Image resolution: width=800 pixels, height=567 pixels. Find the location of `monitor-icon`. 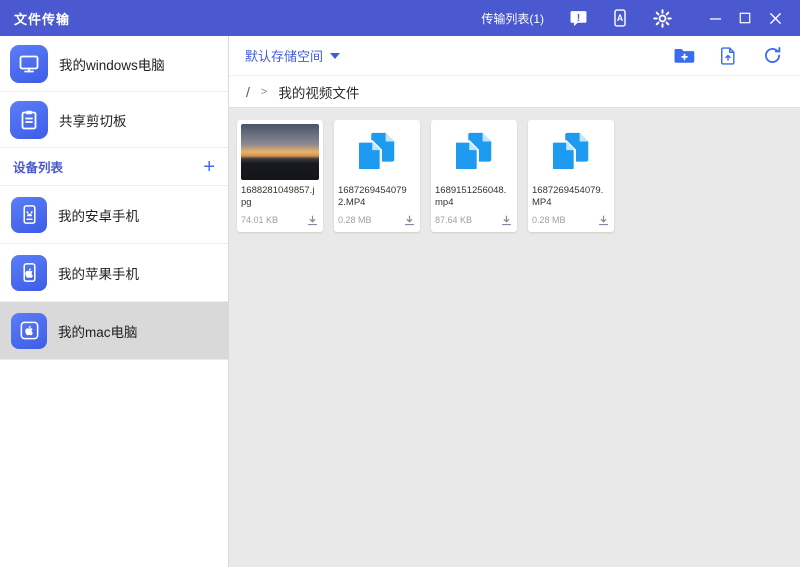

monitor-icon is located at coordinates (29, 63).